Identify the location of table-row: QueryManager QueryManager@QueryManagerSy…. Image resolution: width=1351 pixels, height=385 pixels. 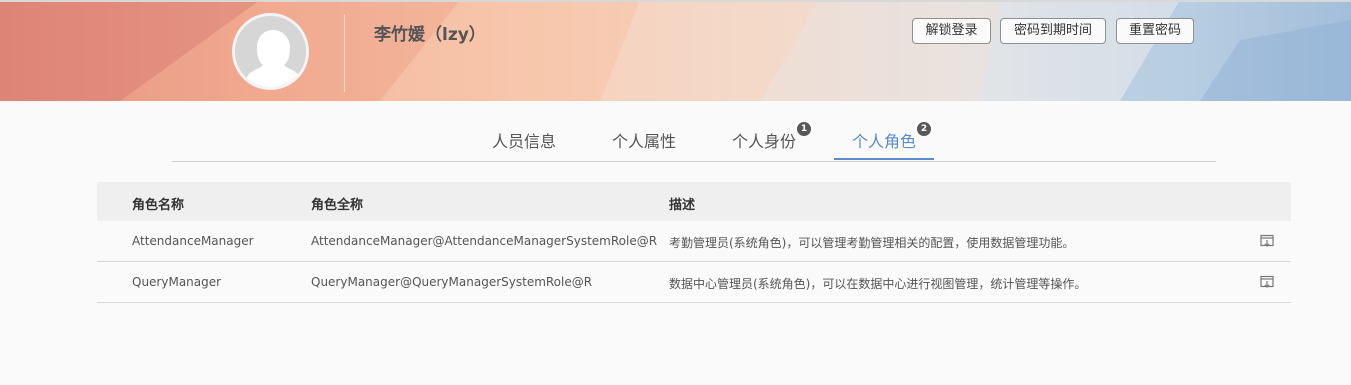
(694, 282).